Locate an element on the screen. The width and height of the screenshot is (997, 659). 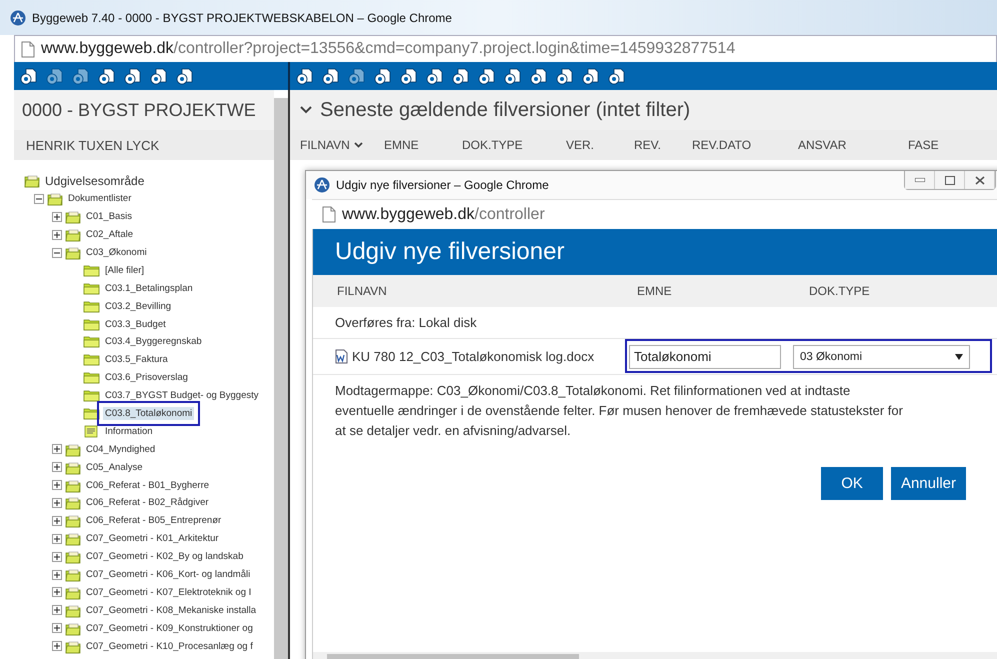
word-document-icon is located at coordinates (341, 356).